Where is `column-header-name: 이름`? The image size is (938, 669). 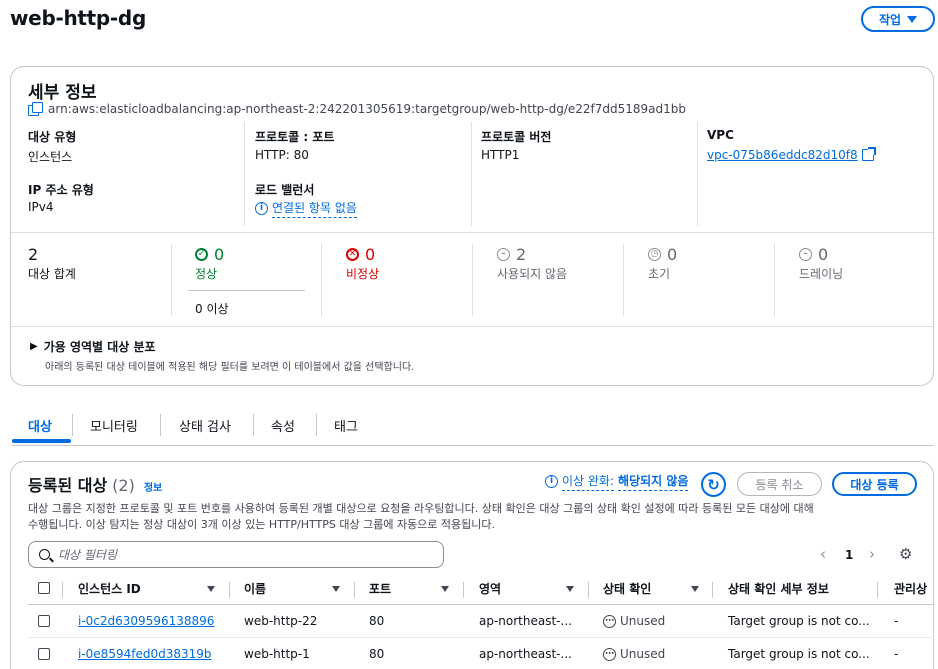
column-header-name: 이름 is located at coordinates (255, 588).